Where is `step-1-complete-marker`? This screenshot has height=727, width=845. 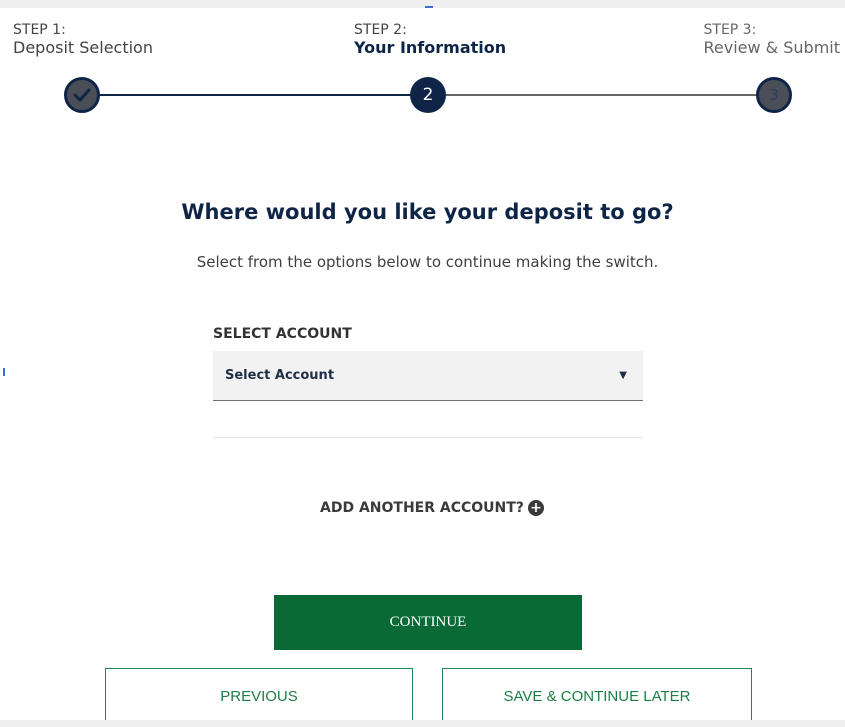 step-1-complete-marker is located at coordinates (82, 95).